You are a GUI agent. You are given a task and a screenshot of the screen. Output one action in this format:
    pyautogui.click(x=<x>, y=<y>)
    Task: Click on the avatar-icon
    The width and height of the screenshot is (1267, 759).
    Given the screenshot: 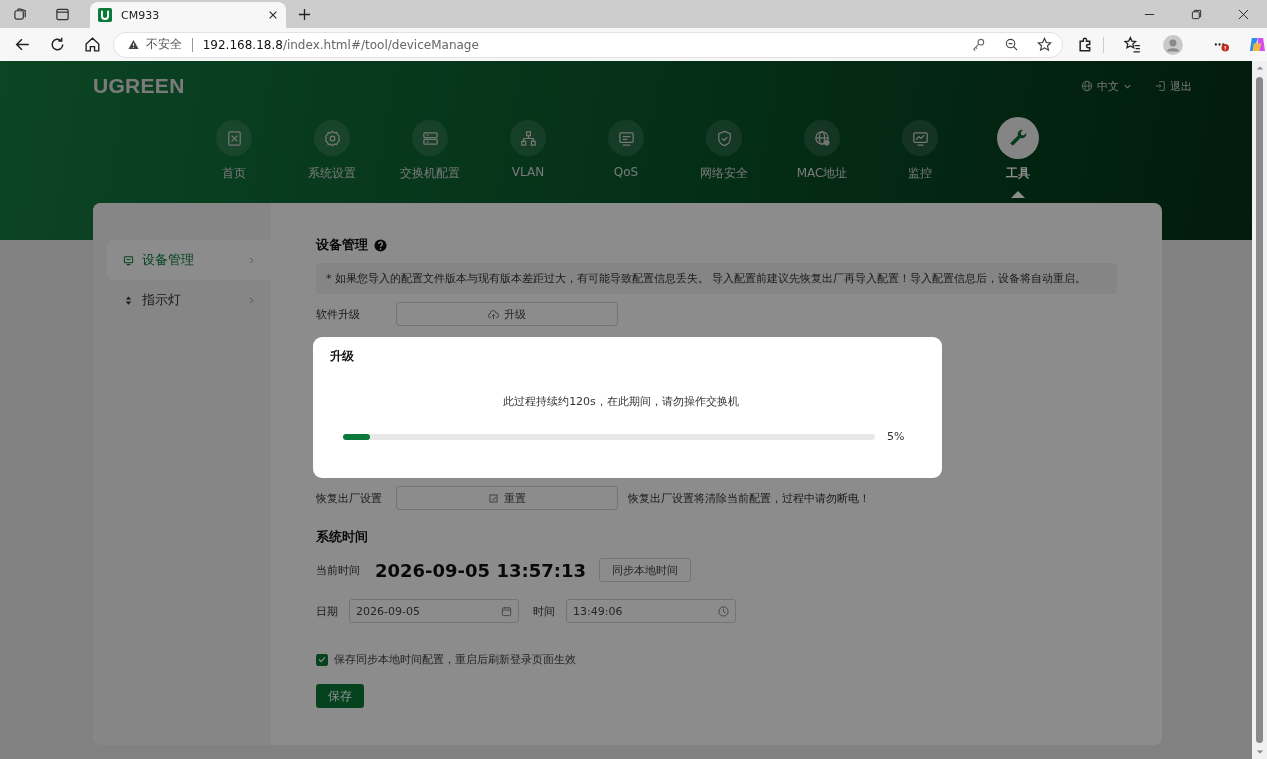 What is the action you would take?
    pyautogui.click(x=1173, y=44)
    